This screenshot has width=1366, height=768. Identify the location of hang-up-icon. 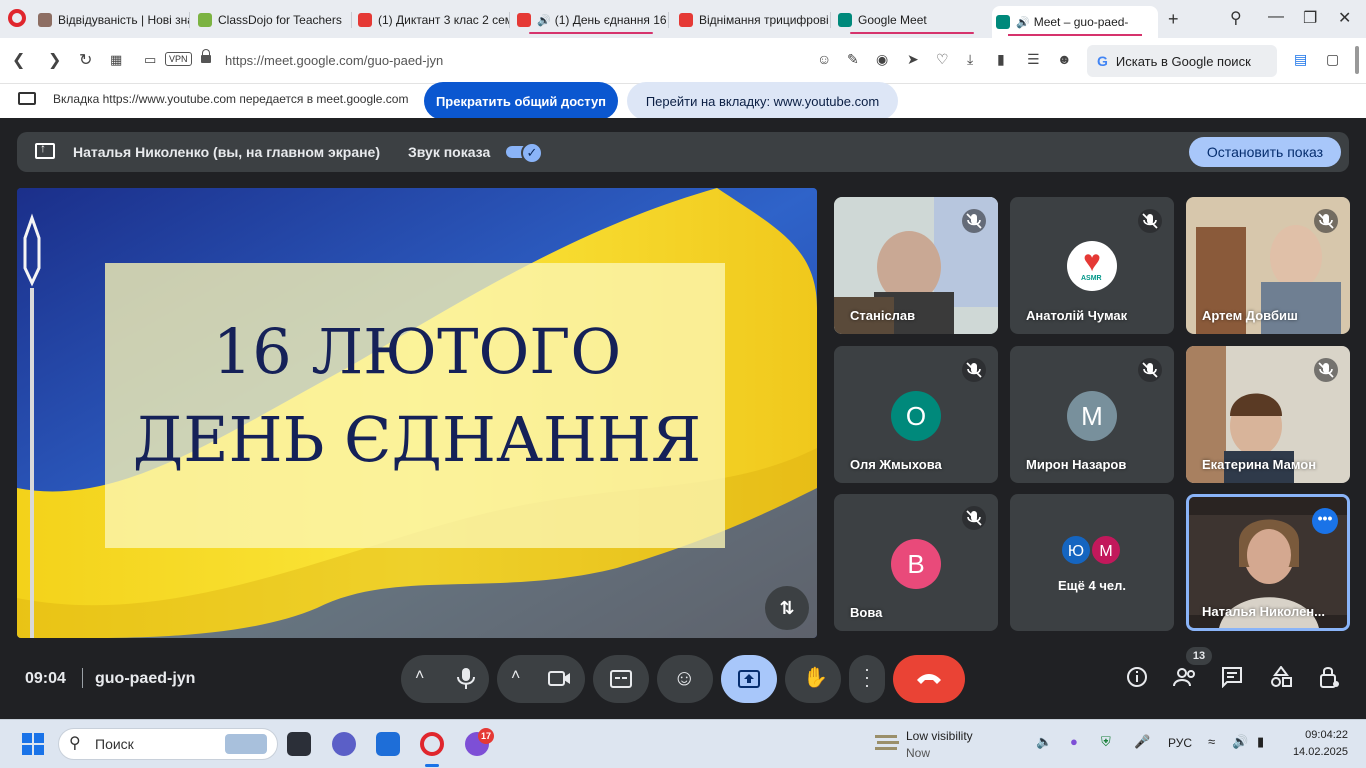
(929, 679).